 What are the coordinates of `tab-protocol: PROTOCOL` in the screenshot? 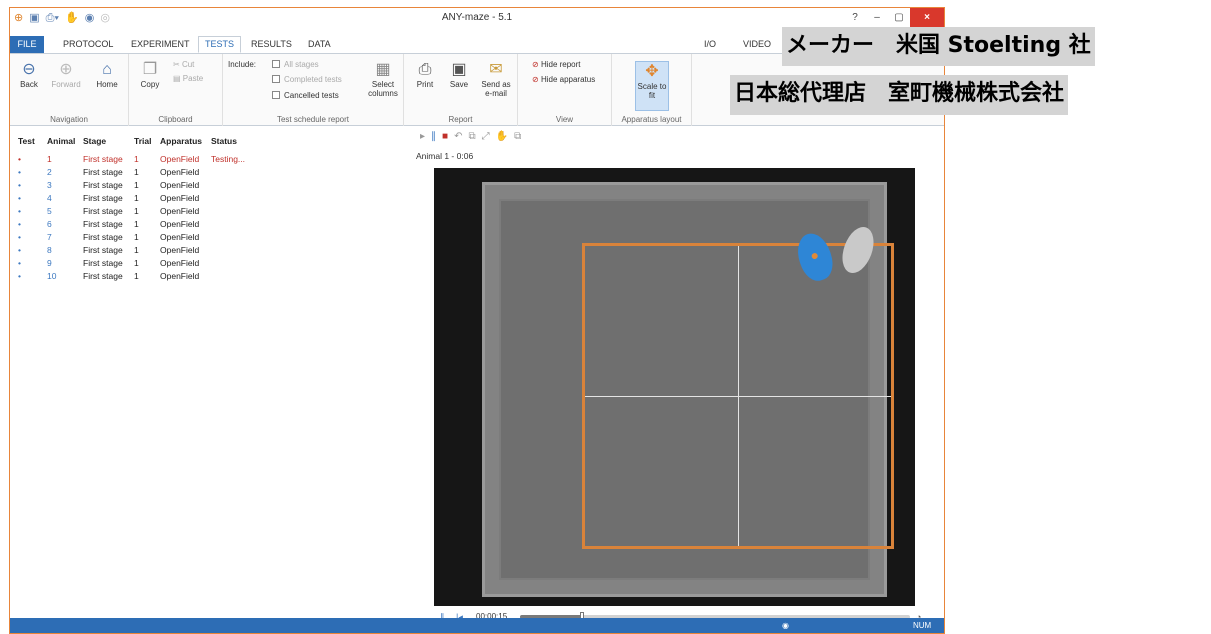 It's located at (88, 44).